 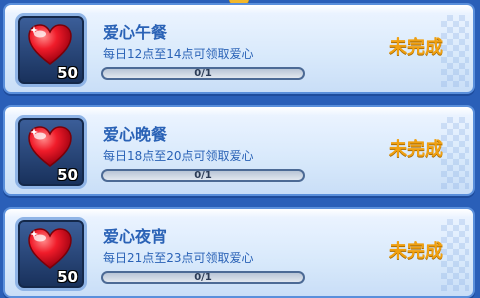 I want to click on task-description: 每日21点至23点可领取爱心, so click(x=178, y=258).